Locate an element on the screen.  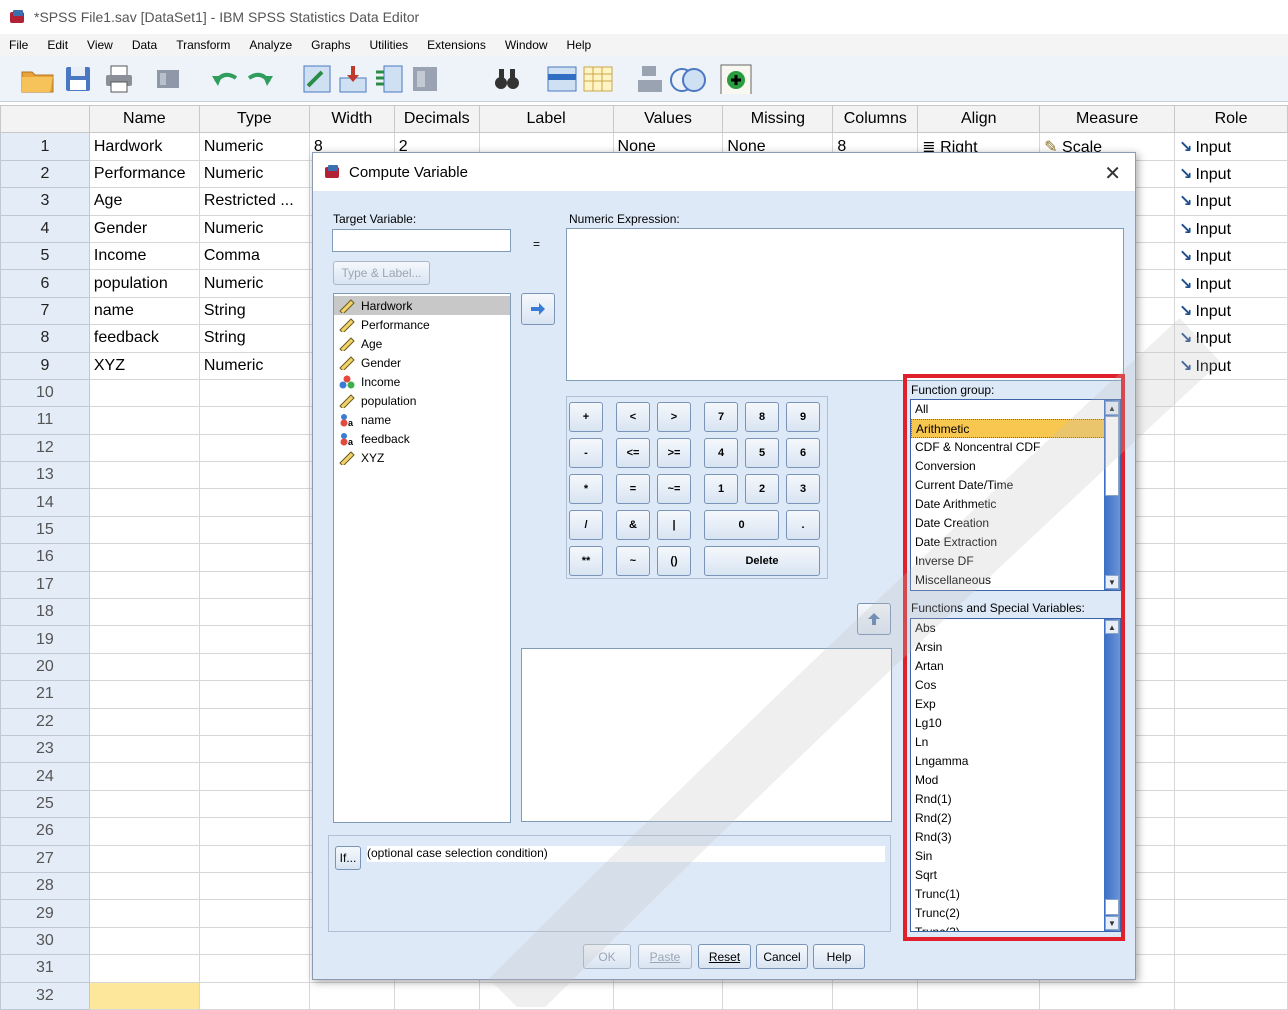
list-item: Sqrt is located at coordinates (1015, 875).